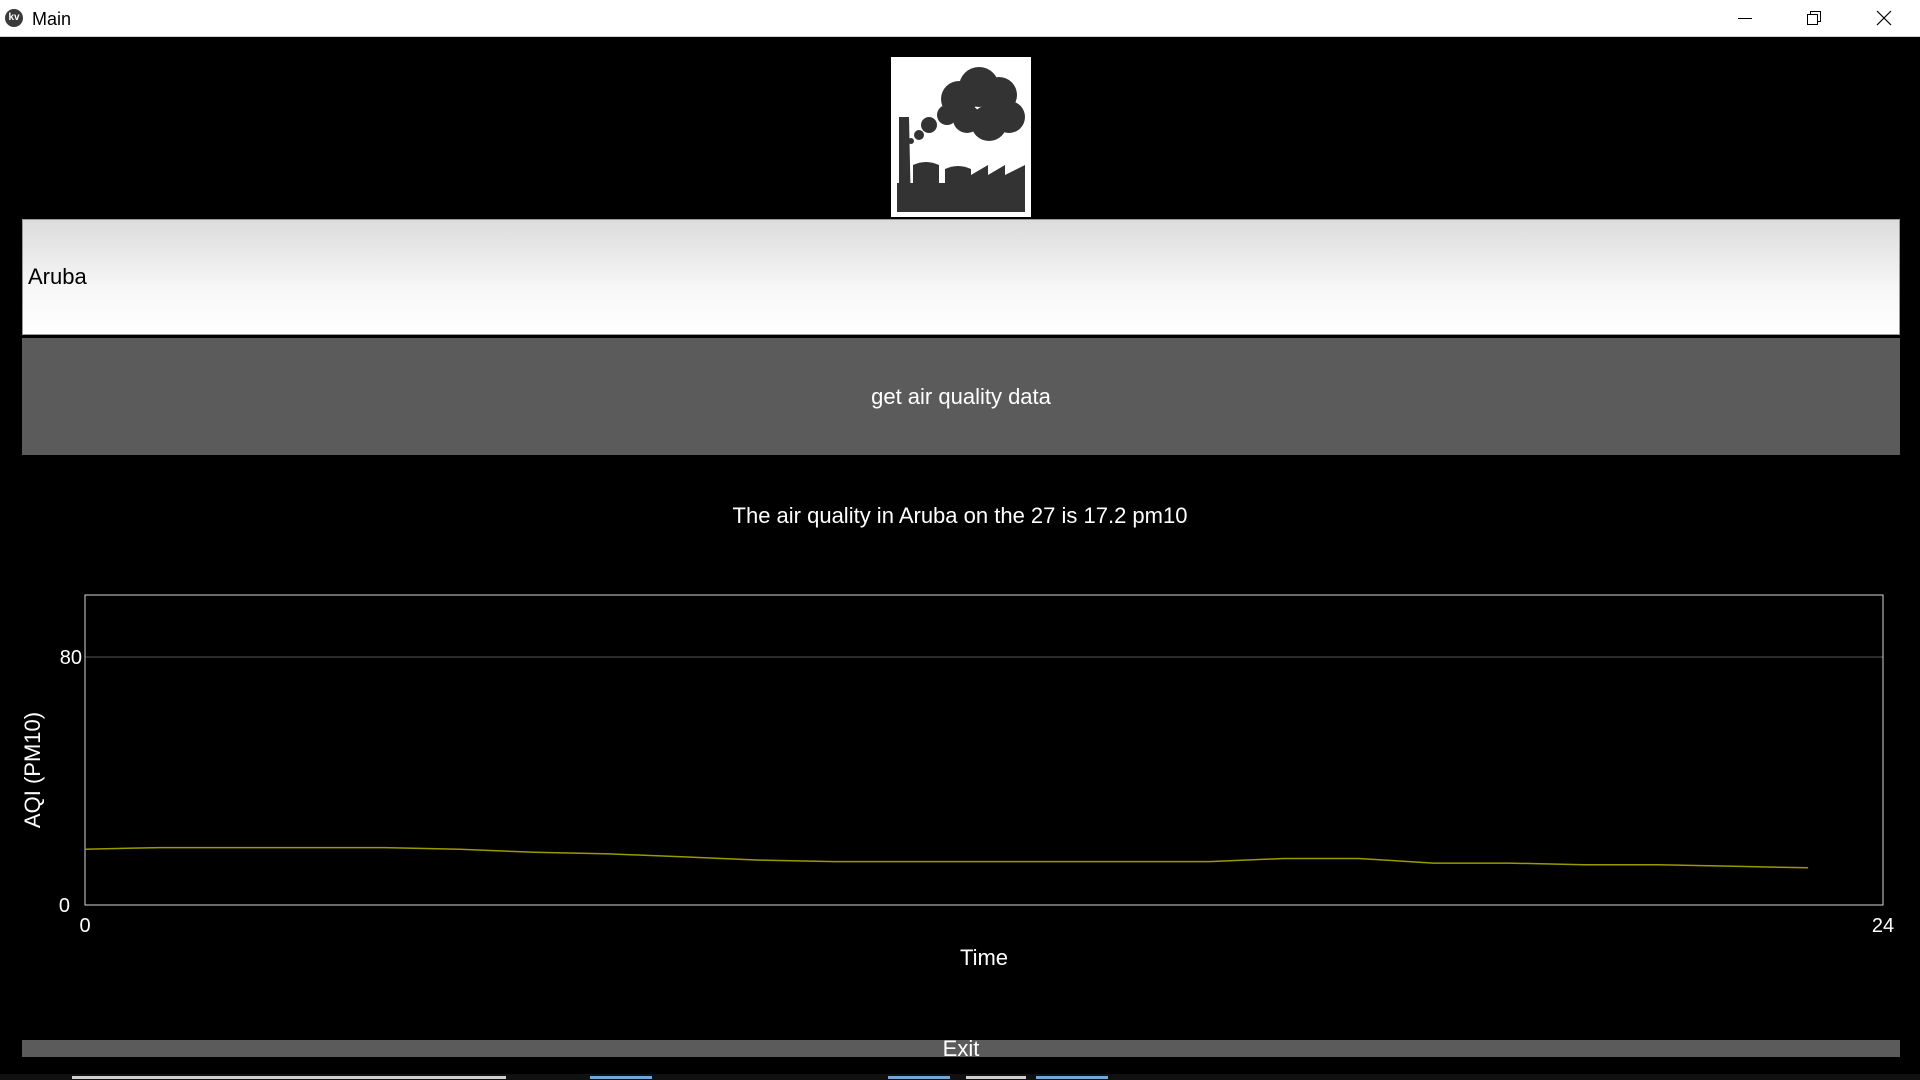  I want to click on window-title: Main, so click(52, 19).